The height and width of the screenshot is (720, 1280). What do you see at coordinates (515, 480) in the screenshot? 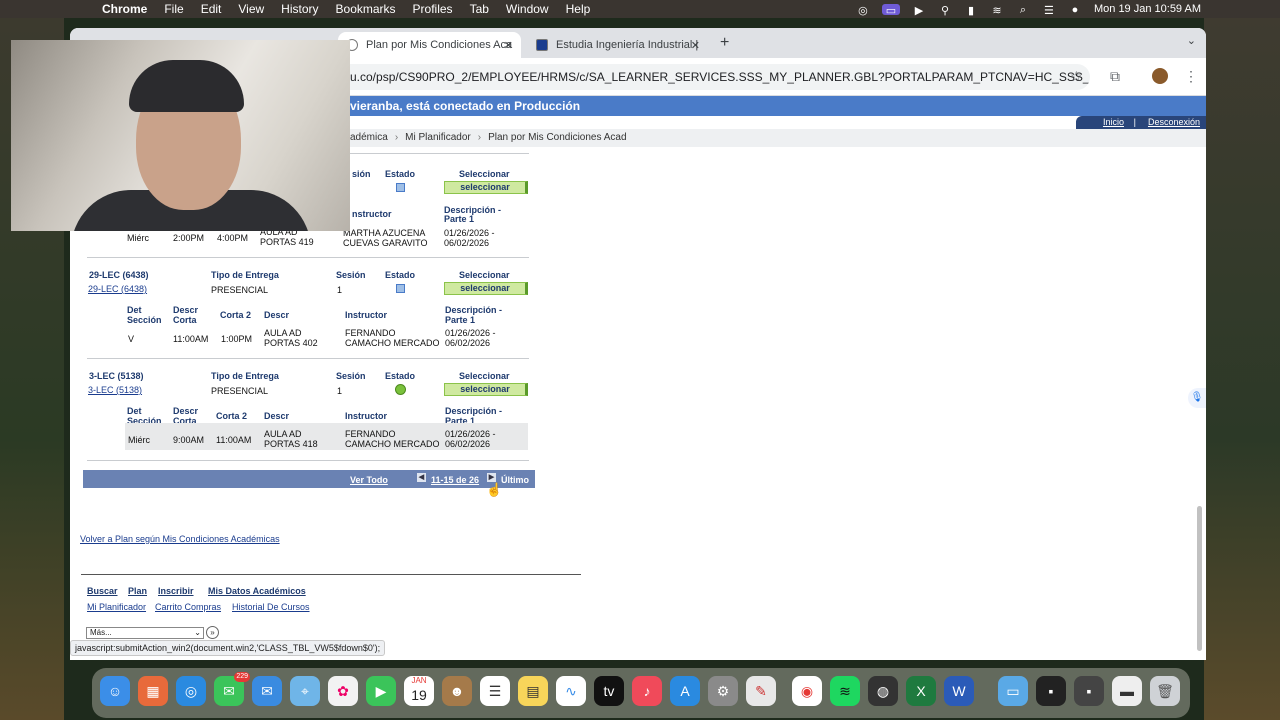
I see `last-page-link: Último` at bounding box center [515, 480].